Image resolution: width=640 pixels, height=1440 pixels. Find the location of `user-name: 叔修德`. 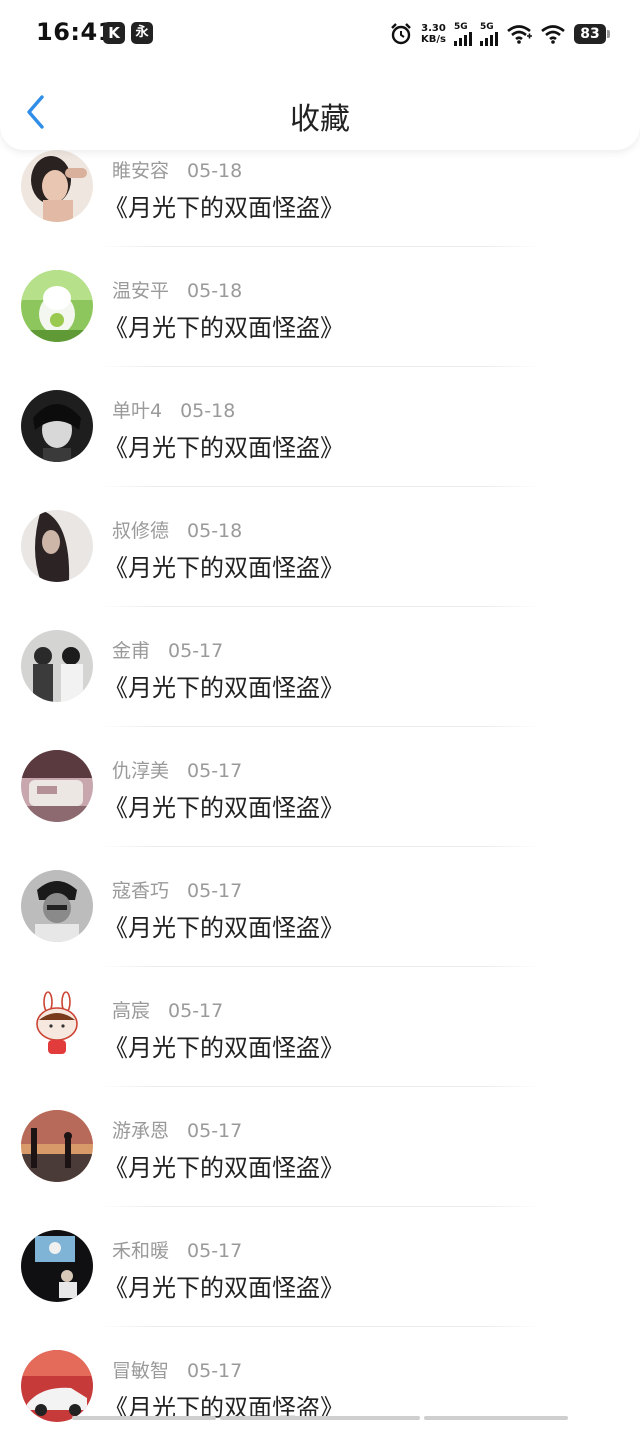

user-name: 叔修德 is located at coordinates (140, 531).